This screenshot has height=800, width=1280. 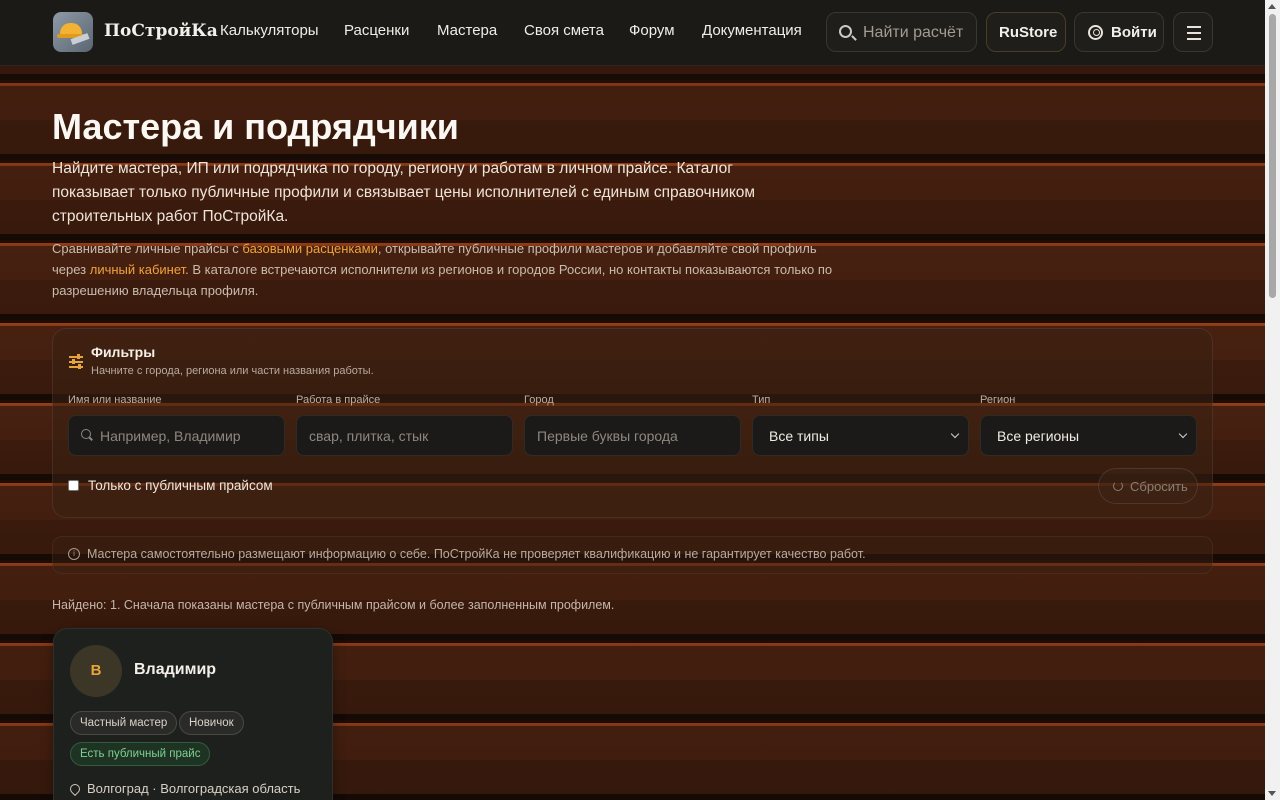 I want to click on nav-masters: Мастера, so click(x=467, y=30).